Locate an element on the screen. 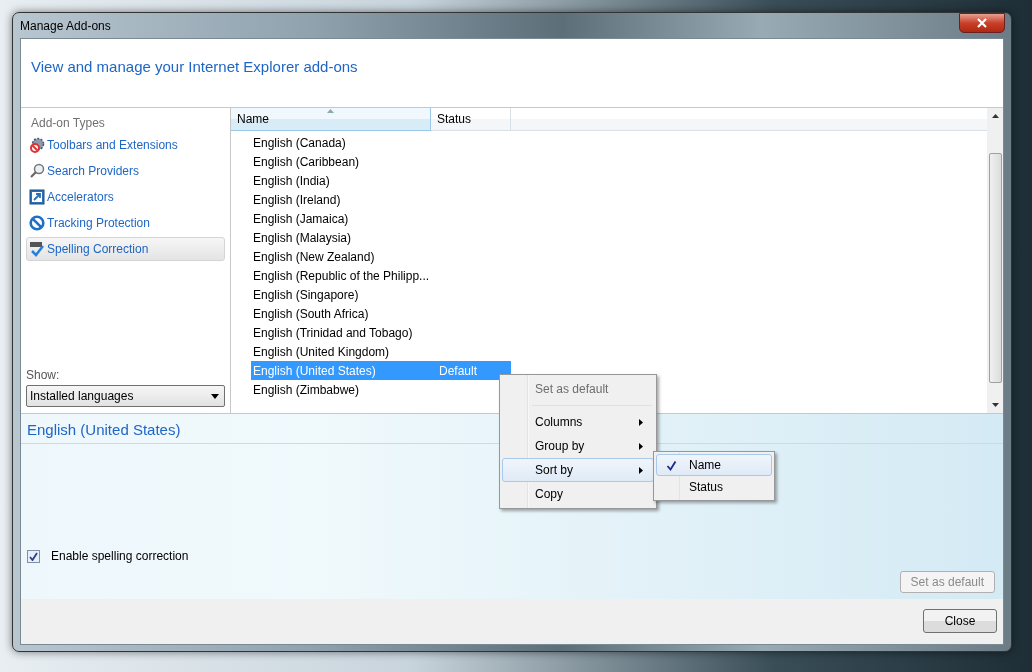  sort-arrow-icon is located at coordinates (330, 111).